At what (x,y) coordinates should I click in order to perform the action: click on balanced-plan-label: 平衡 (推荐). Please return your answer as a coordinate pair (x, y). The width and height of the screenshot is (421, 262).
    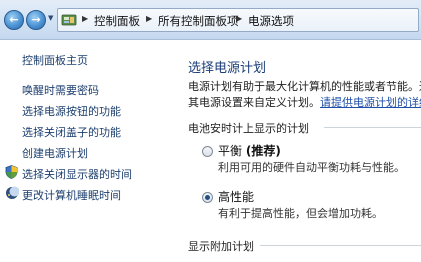
    Looking at the image, I should click on (249, 150).